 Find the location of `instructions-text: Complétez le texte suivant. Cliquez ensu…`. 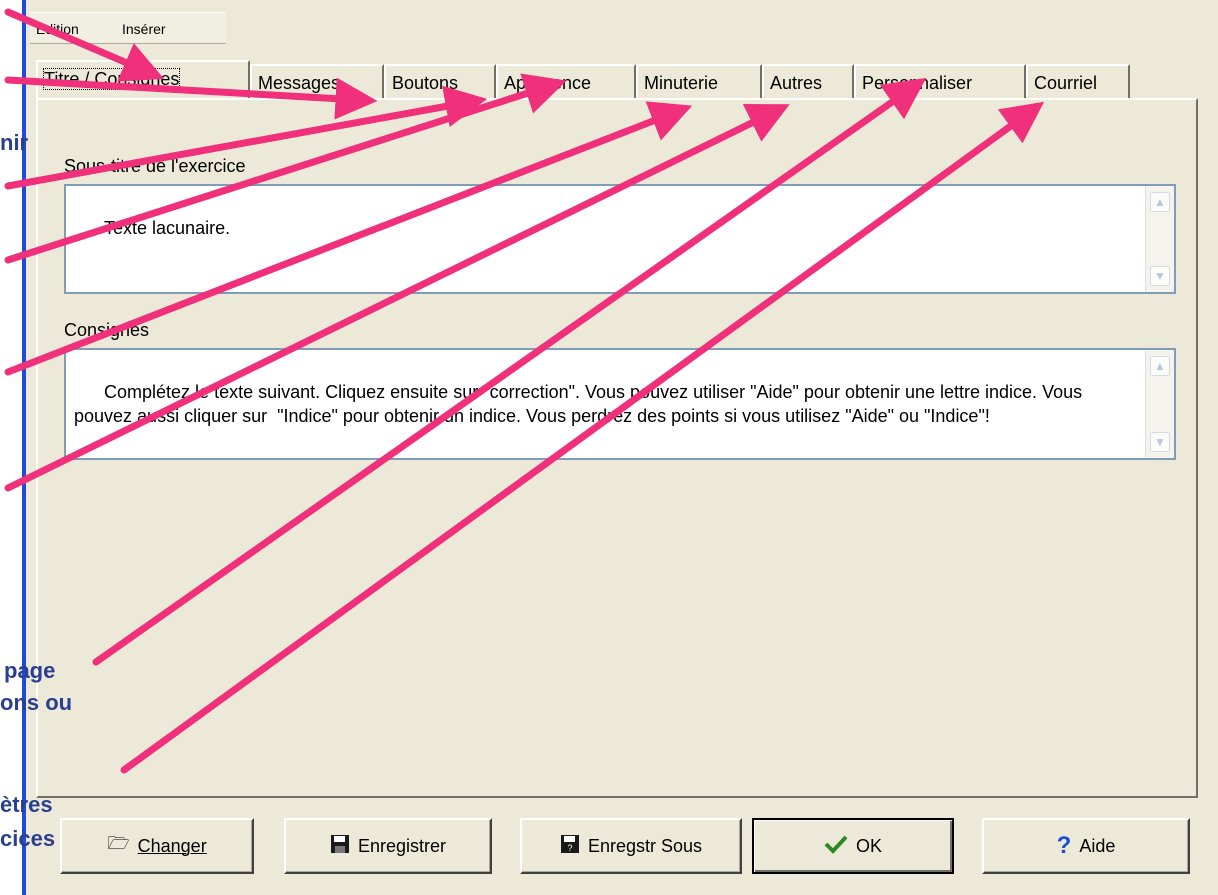

instructions-text: Complétez le texte suivant. Cliquez ensu… is located at coordinates (581, 404).